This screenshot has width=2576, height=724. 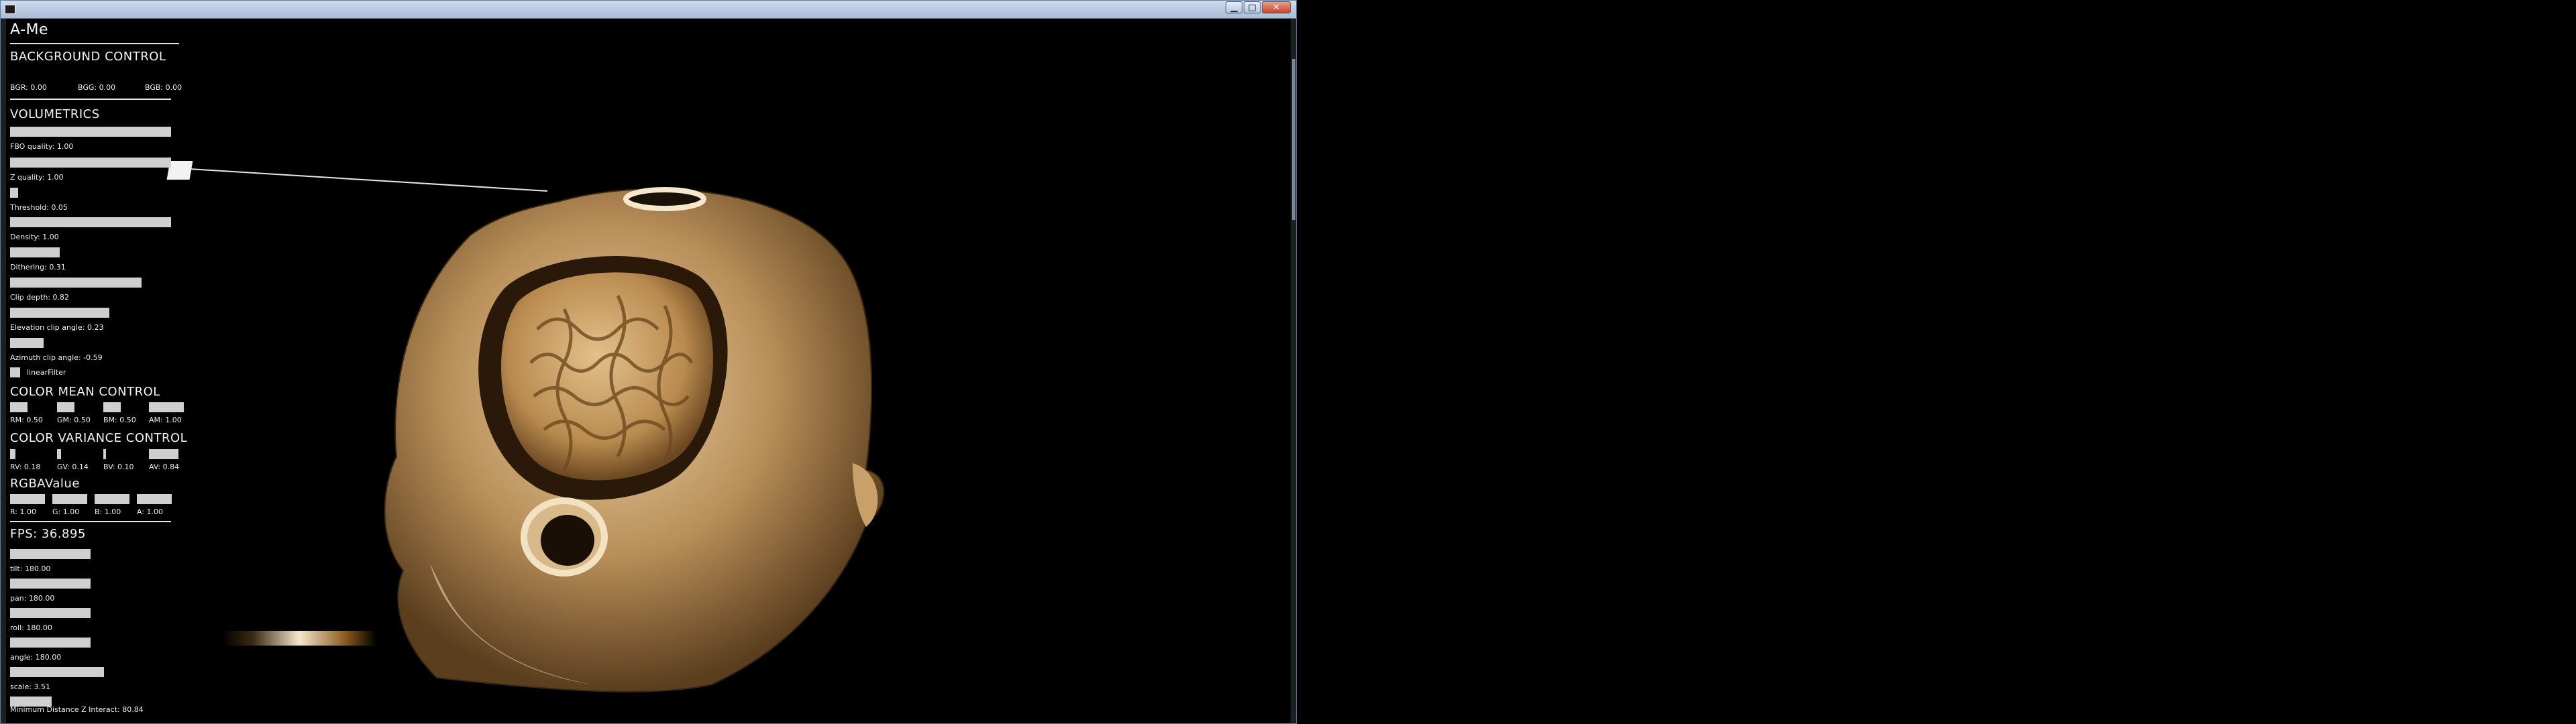 What do you see at coordinates (39, 297) in the screenshot?
I see `clip-depth-label: Clip depth: 0.82` at bounding box center [39, 297].